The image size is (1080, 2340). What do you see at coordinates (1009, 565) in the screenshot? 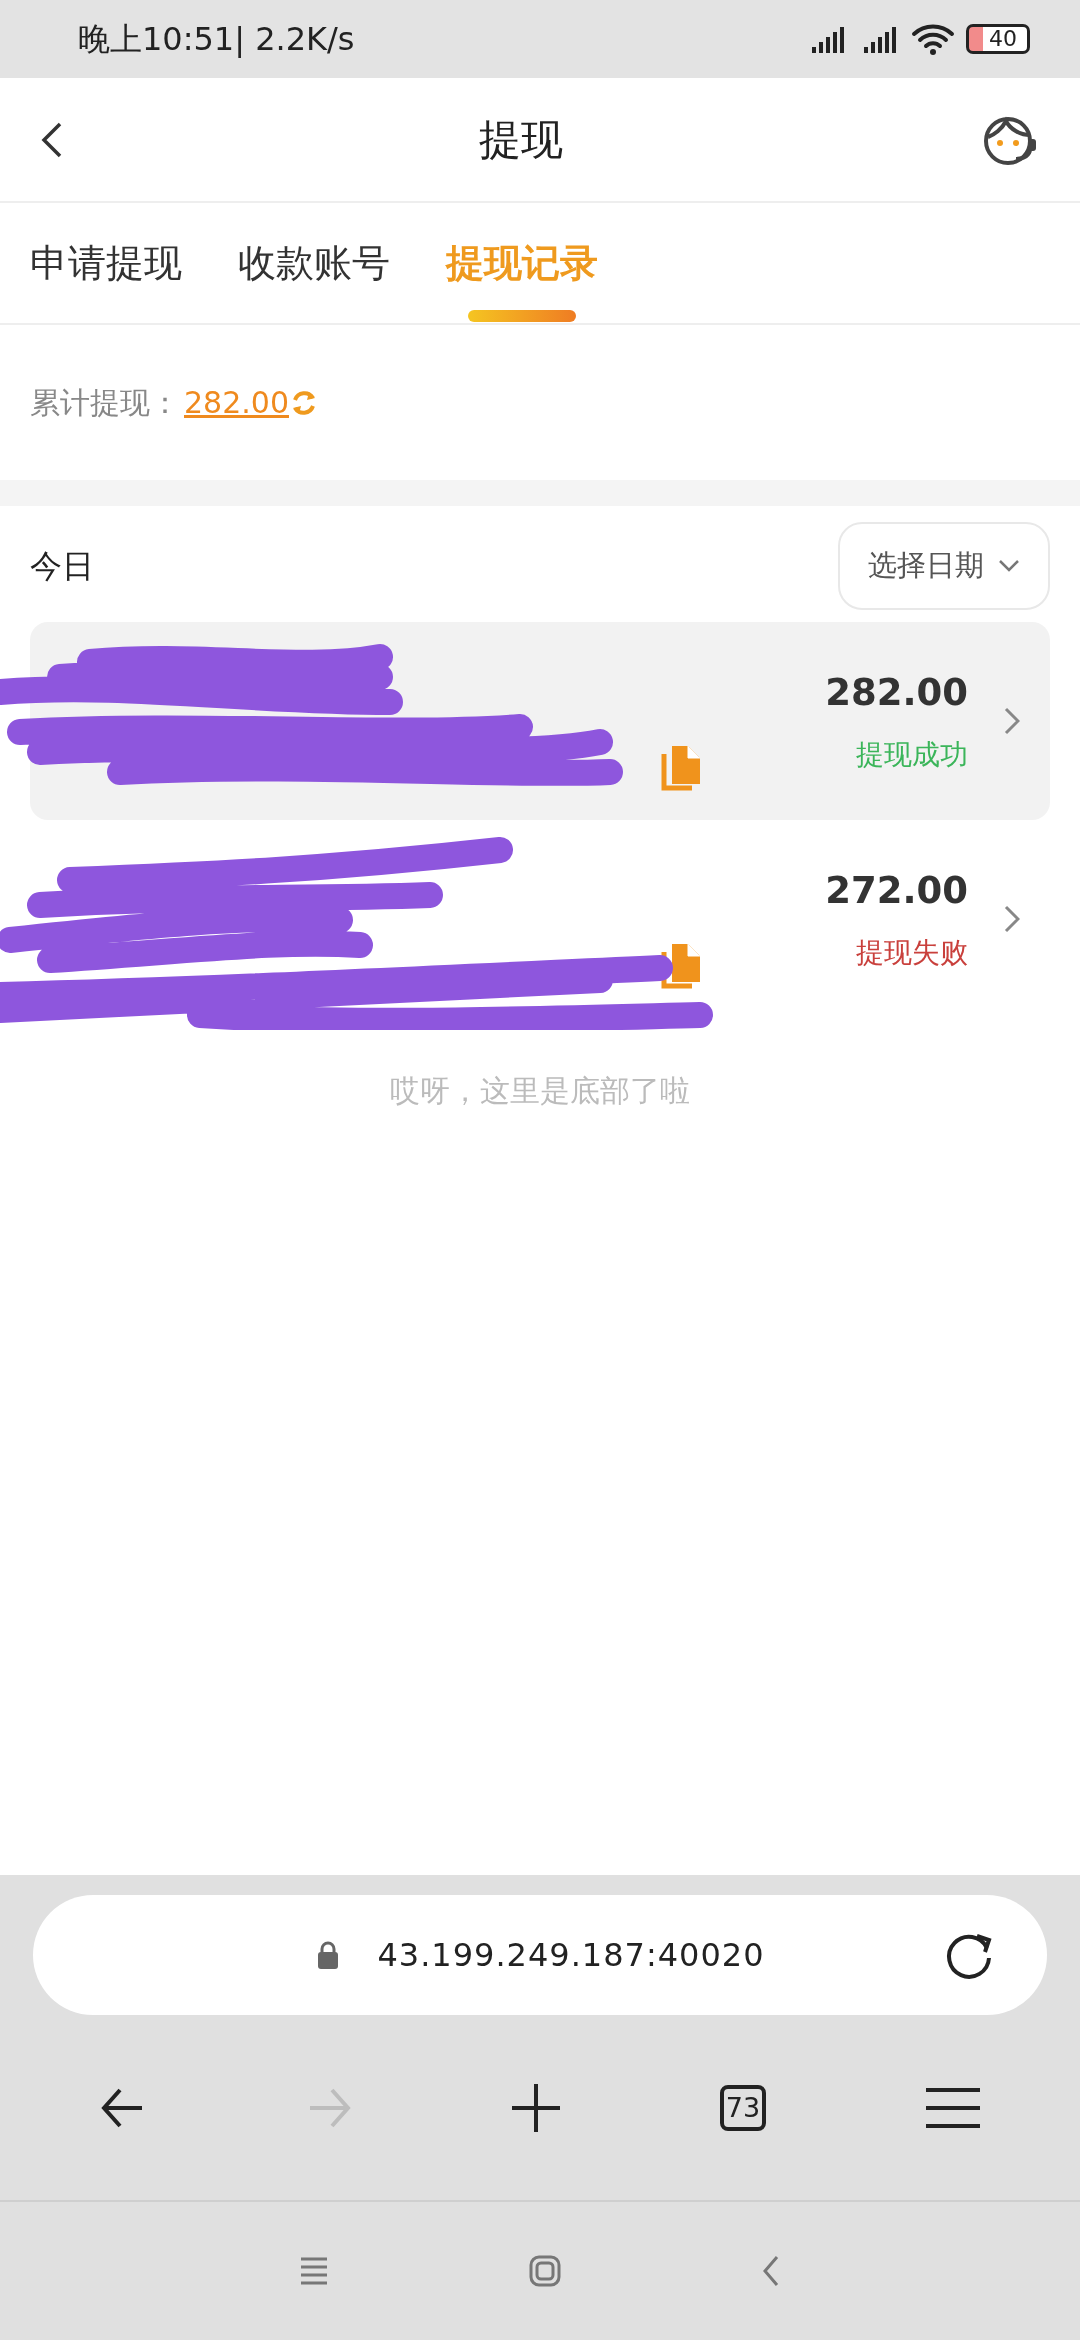
I see `chevron-down-icon` at bounding box center [1009, 565].